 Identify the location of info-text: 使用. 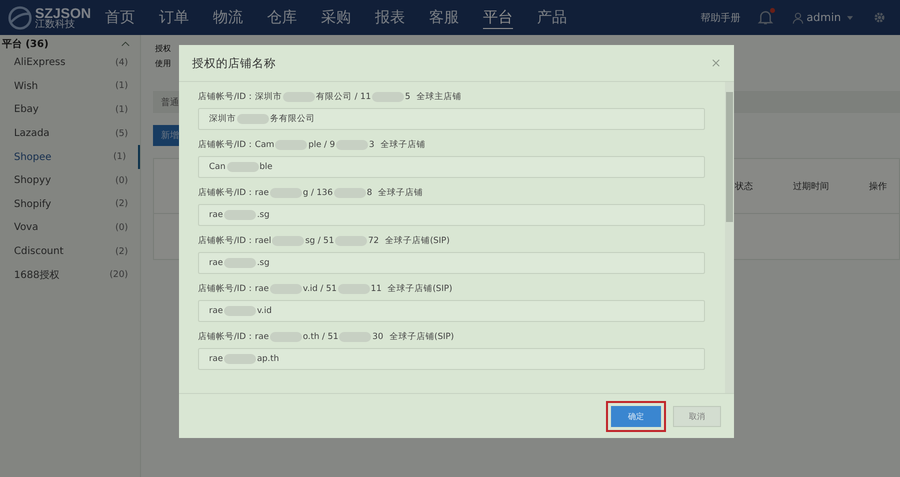
(163, 63).